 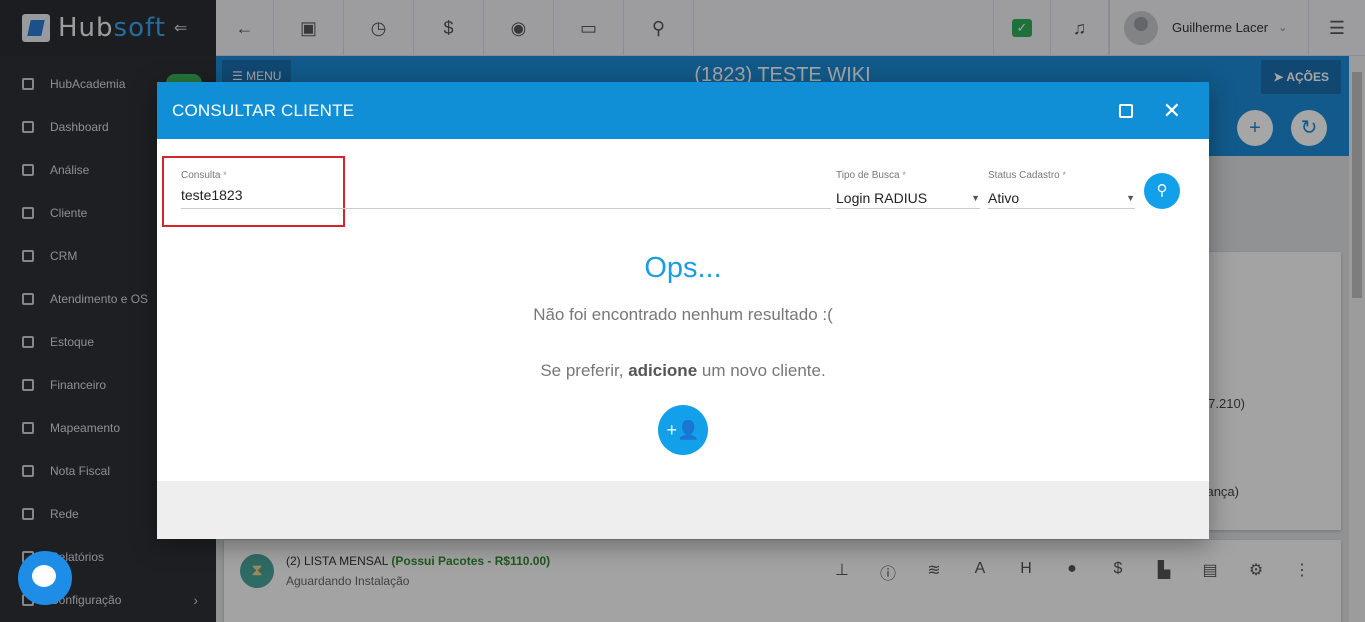 I want to click on add-client-button: +👤, so click(x=683, y=430).